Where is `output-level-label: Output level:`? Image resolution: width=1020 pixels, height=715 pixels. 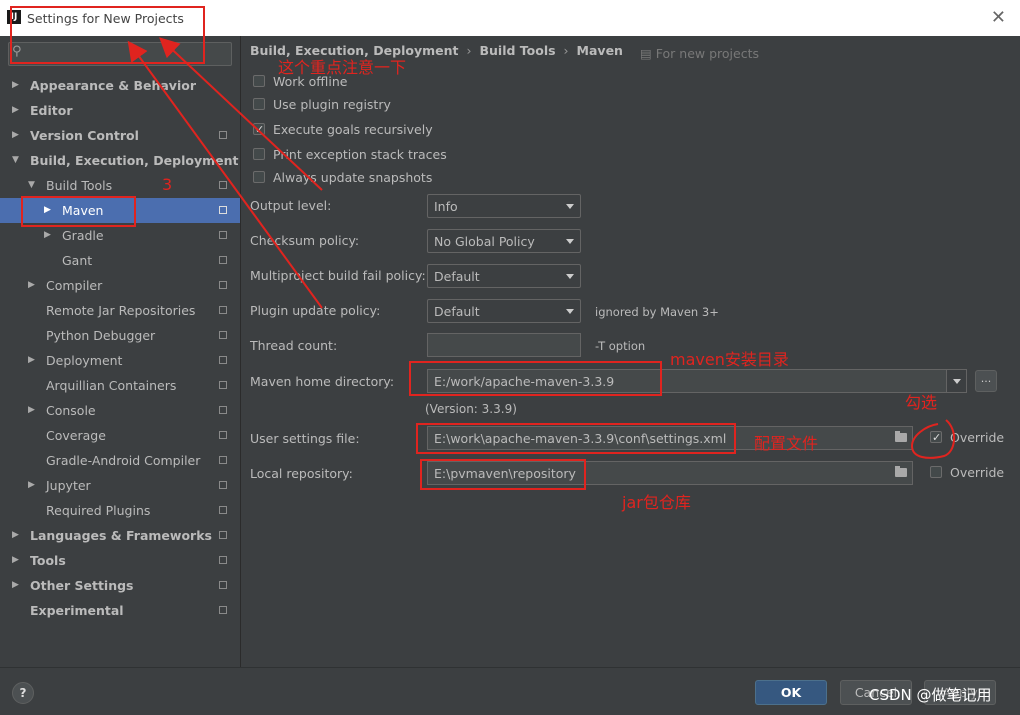
output-level-label: Output level: is located at coordinates (291, 205).